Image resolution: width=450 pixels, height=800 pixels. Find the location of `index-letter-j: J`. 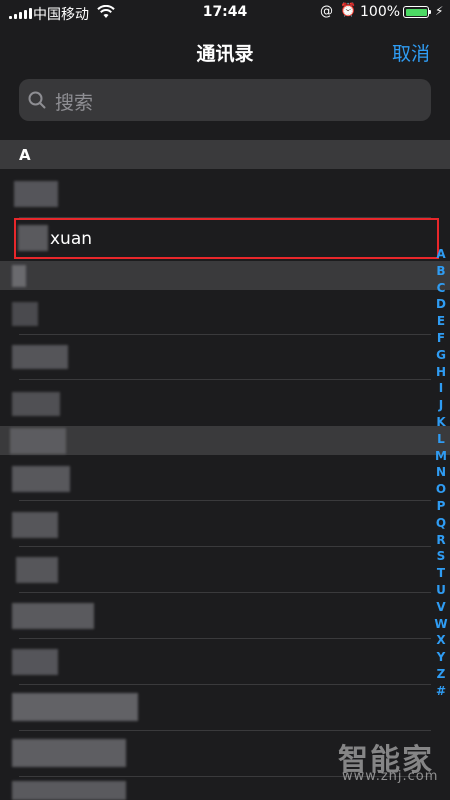

index-letter-j: J is located at coordinates (441, 405).